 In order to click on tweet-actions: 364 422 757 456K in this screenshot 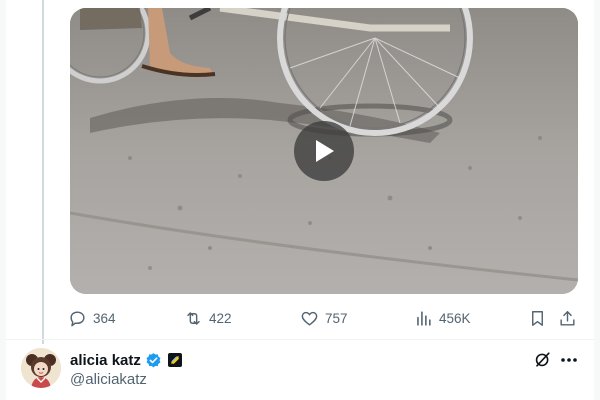, I will do `click(323, 318)`.